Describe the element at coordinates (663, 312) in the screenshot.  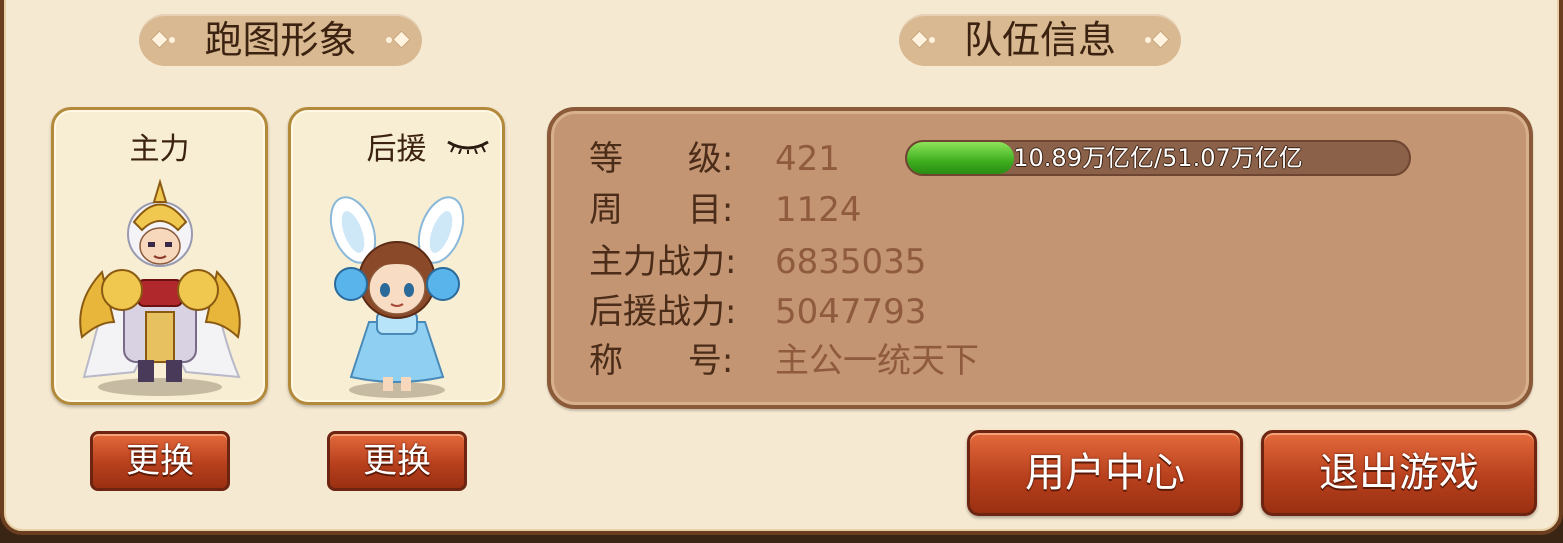
I see `support-power-label: 后援战力:` at that location.